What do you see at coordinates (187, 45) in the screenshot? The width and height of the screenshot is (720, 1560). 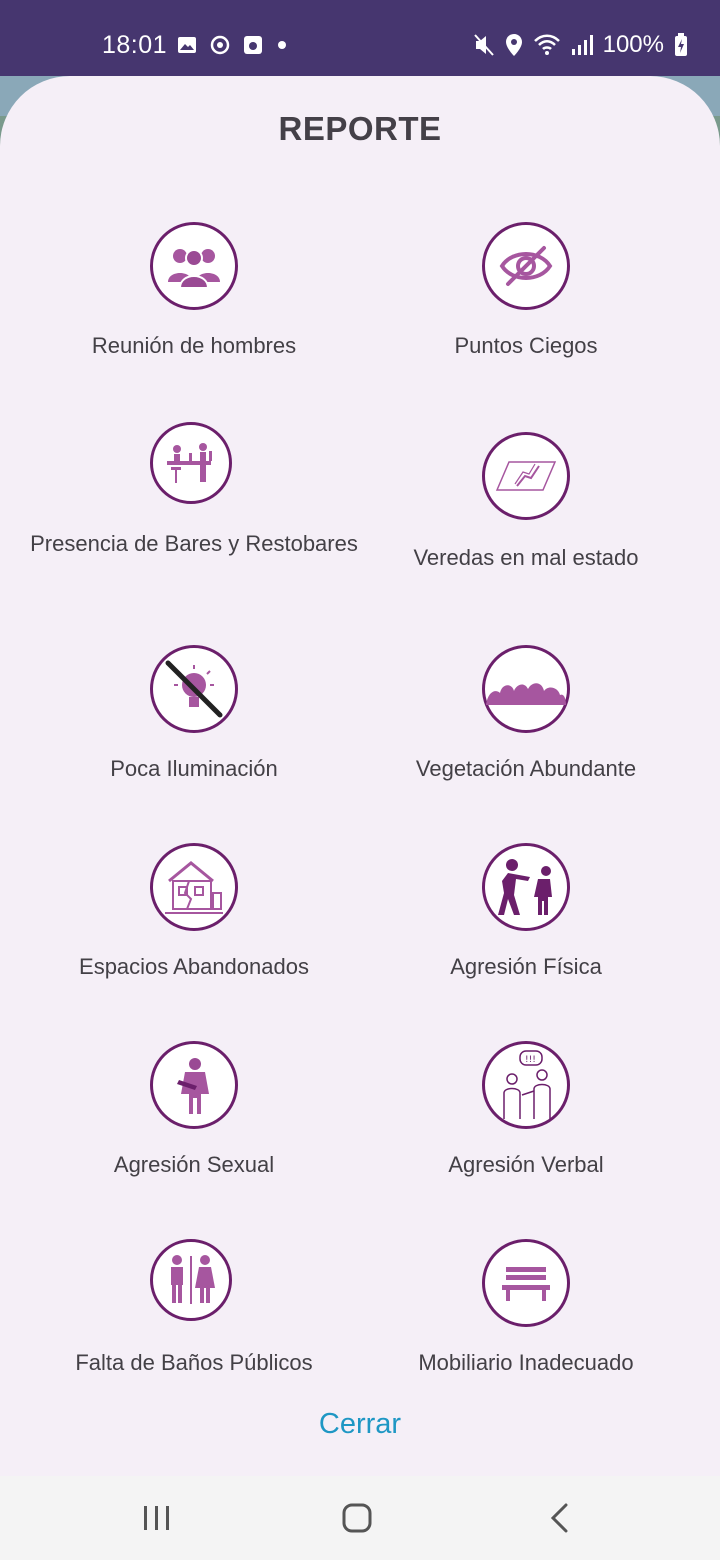 I see `image-icon` at bounding box center [187, 45].